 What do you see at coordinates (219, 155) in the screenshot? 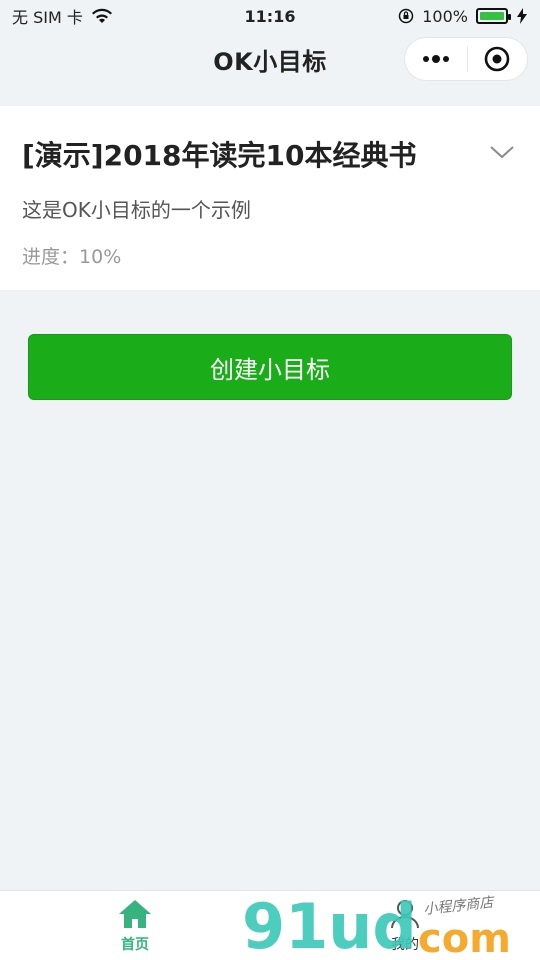
I see `goal-title: [演示]2018年读完10本经典书` at bounding box center [219, 155].